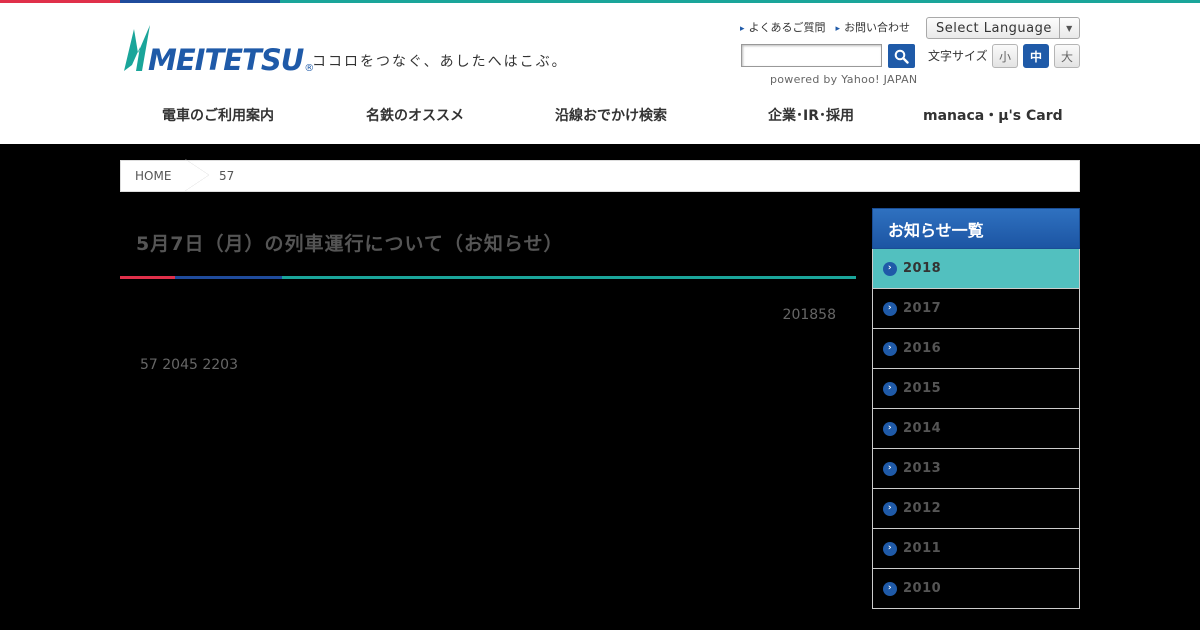 Image resolution: width=1200 pixels, height=630 pixels. What do you see at coordinates (922, 428) in the screenshot?
I see `sidebar-item-label: 2014` at bounding box center [922, 428].